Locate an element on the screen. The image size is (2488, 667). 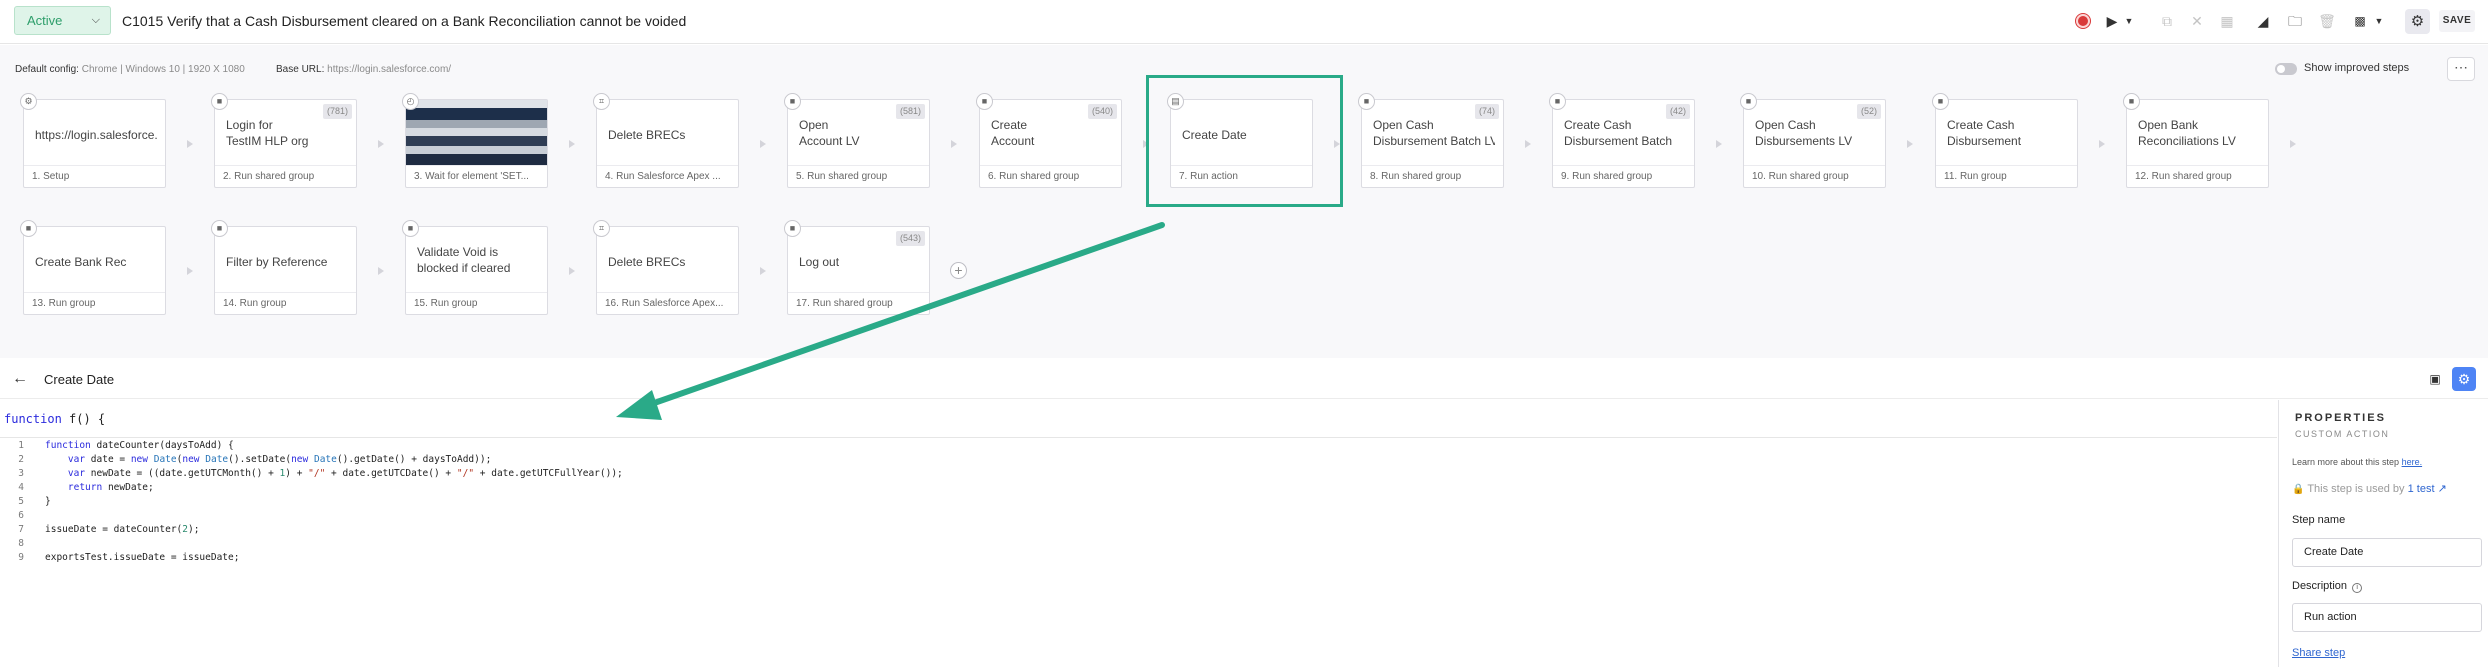
step-subtitle: 1. Setup is located at coordinates (94, 176).